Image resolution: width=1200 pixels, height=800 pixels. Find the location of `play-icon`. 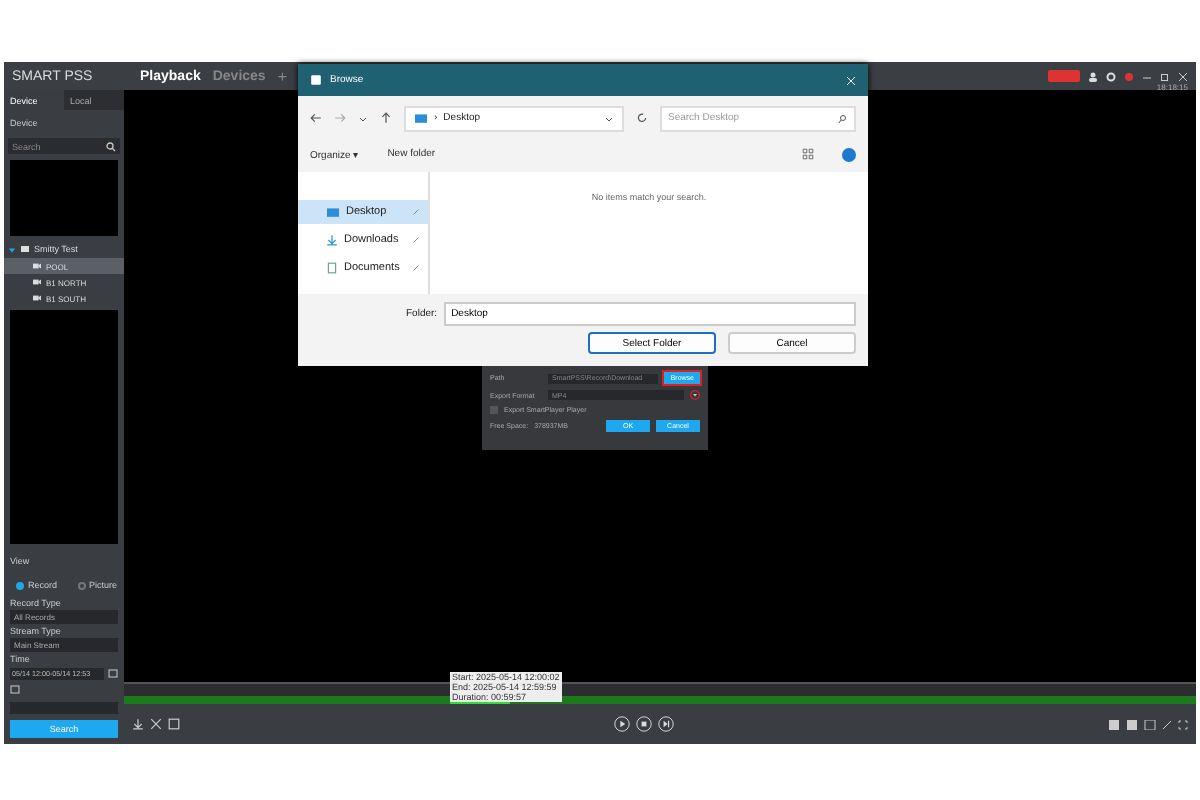

play-icon is located at coordinates (622, 724).